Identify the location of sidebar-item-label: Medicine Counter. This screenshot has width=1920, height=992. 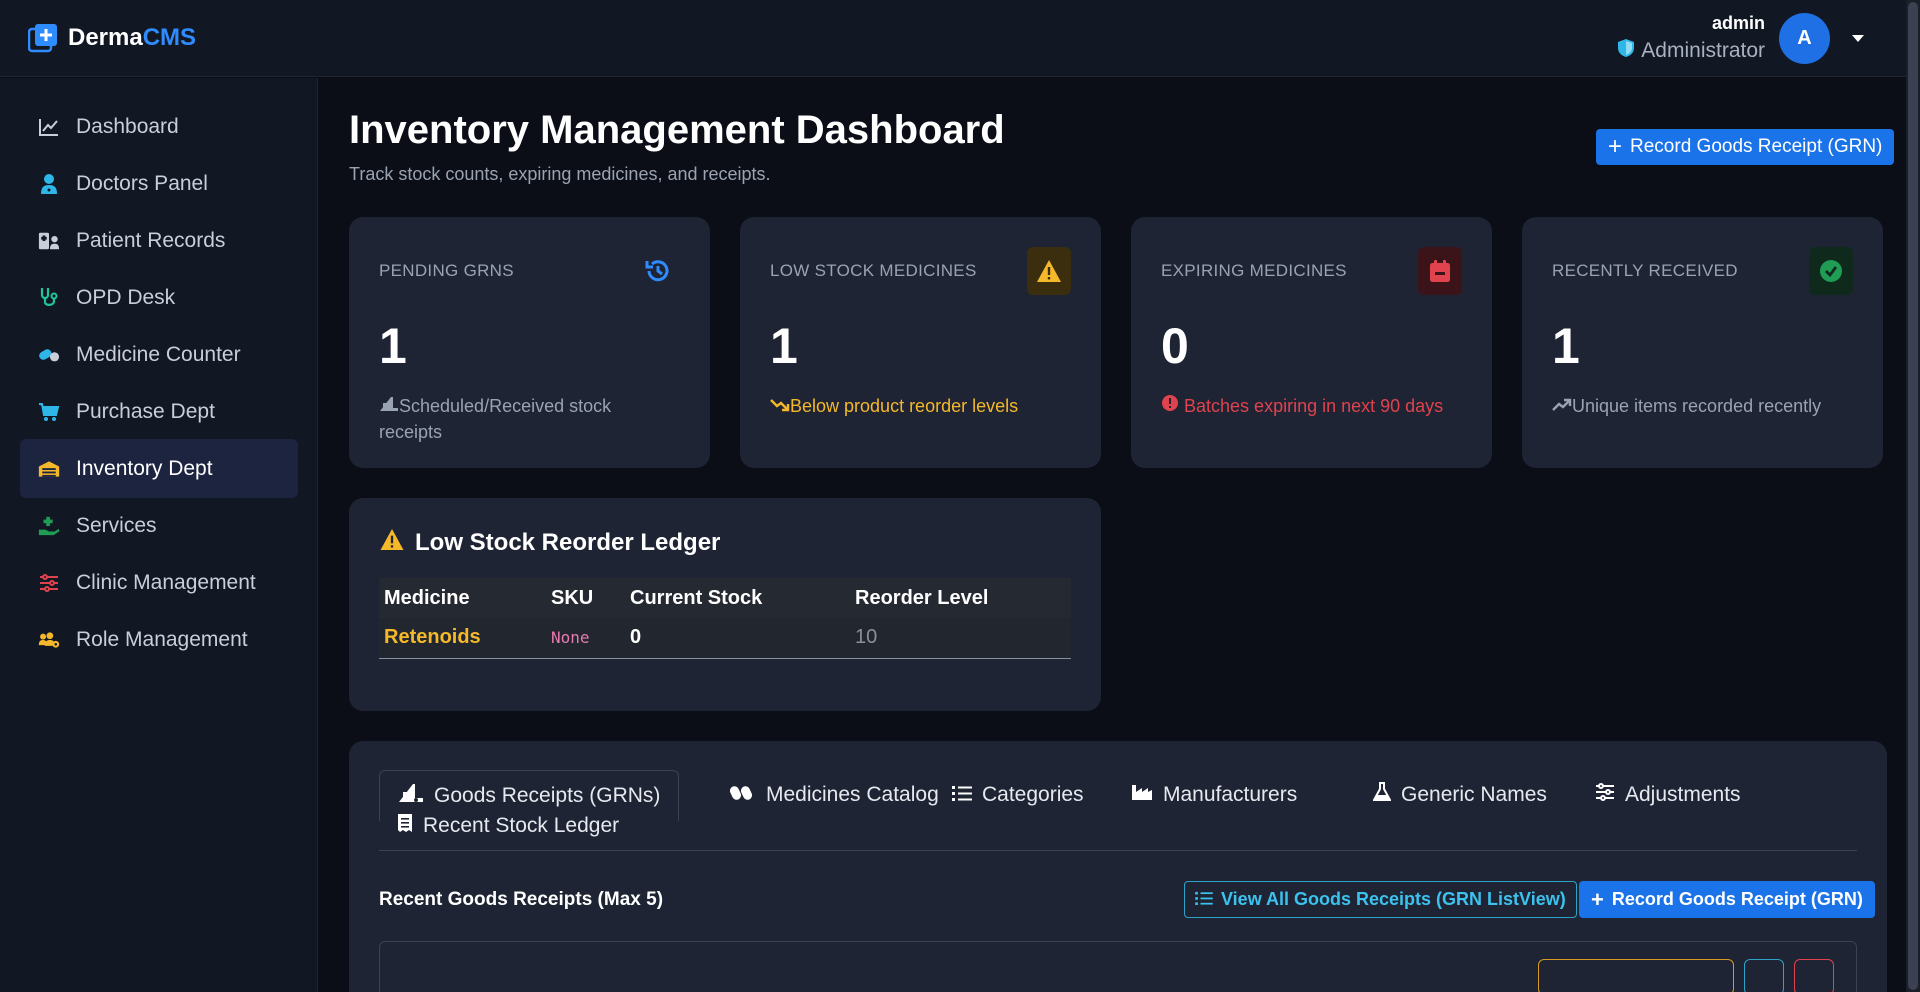
(158, 354).